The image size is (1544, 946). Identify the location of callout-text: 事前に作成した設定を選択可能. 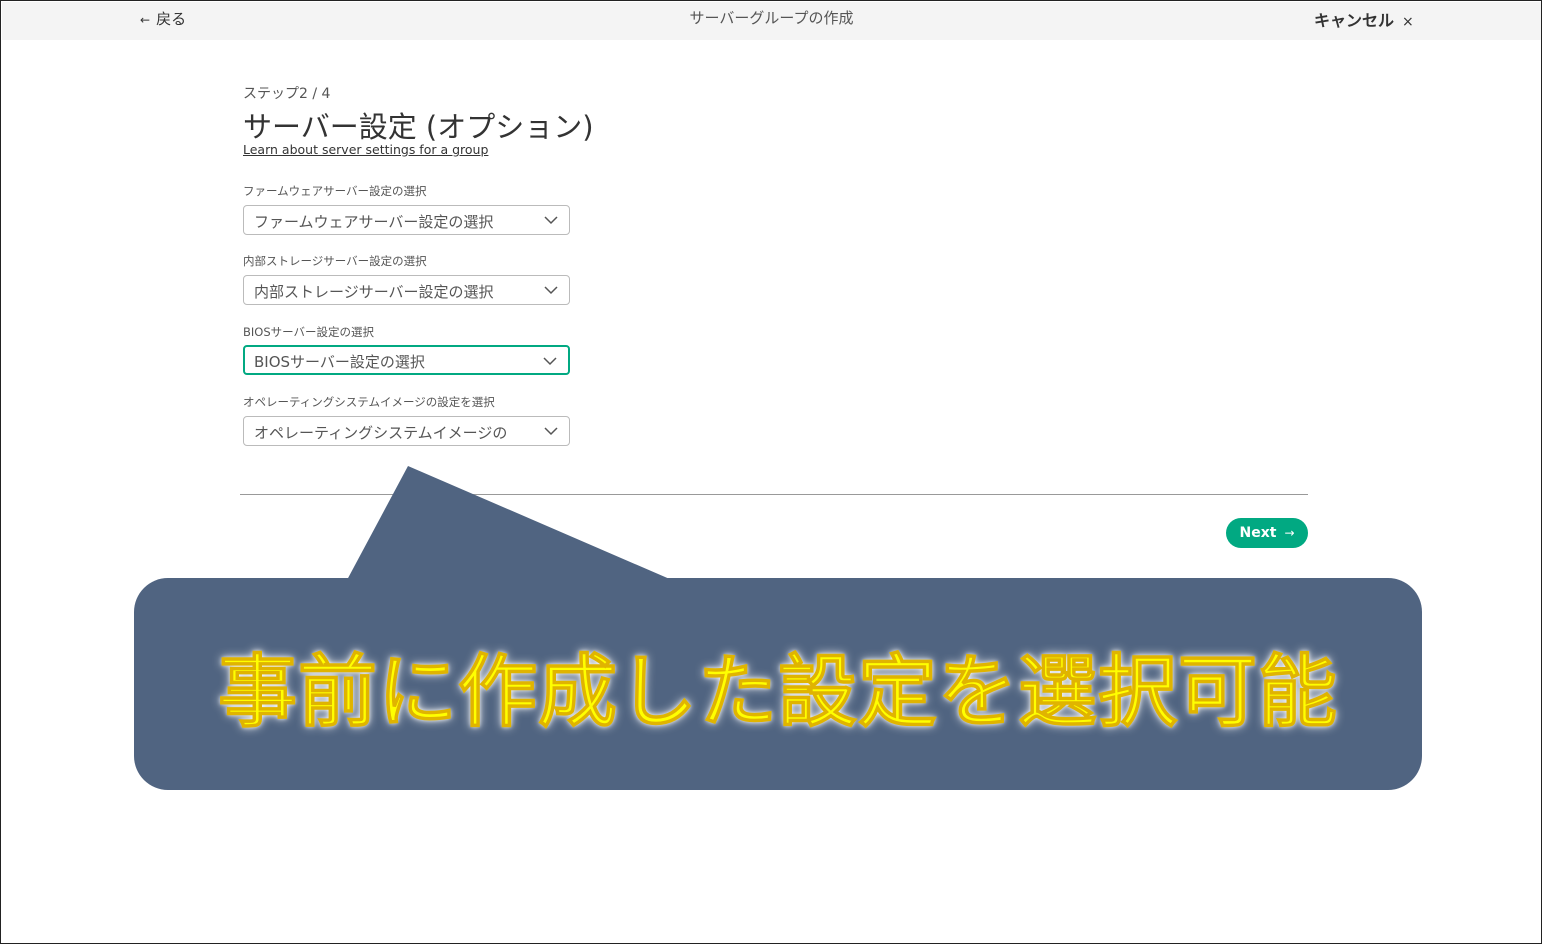
(778, 691).